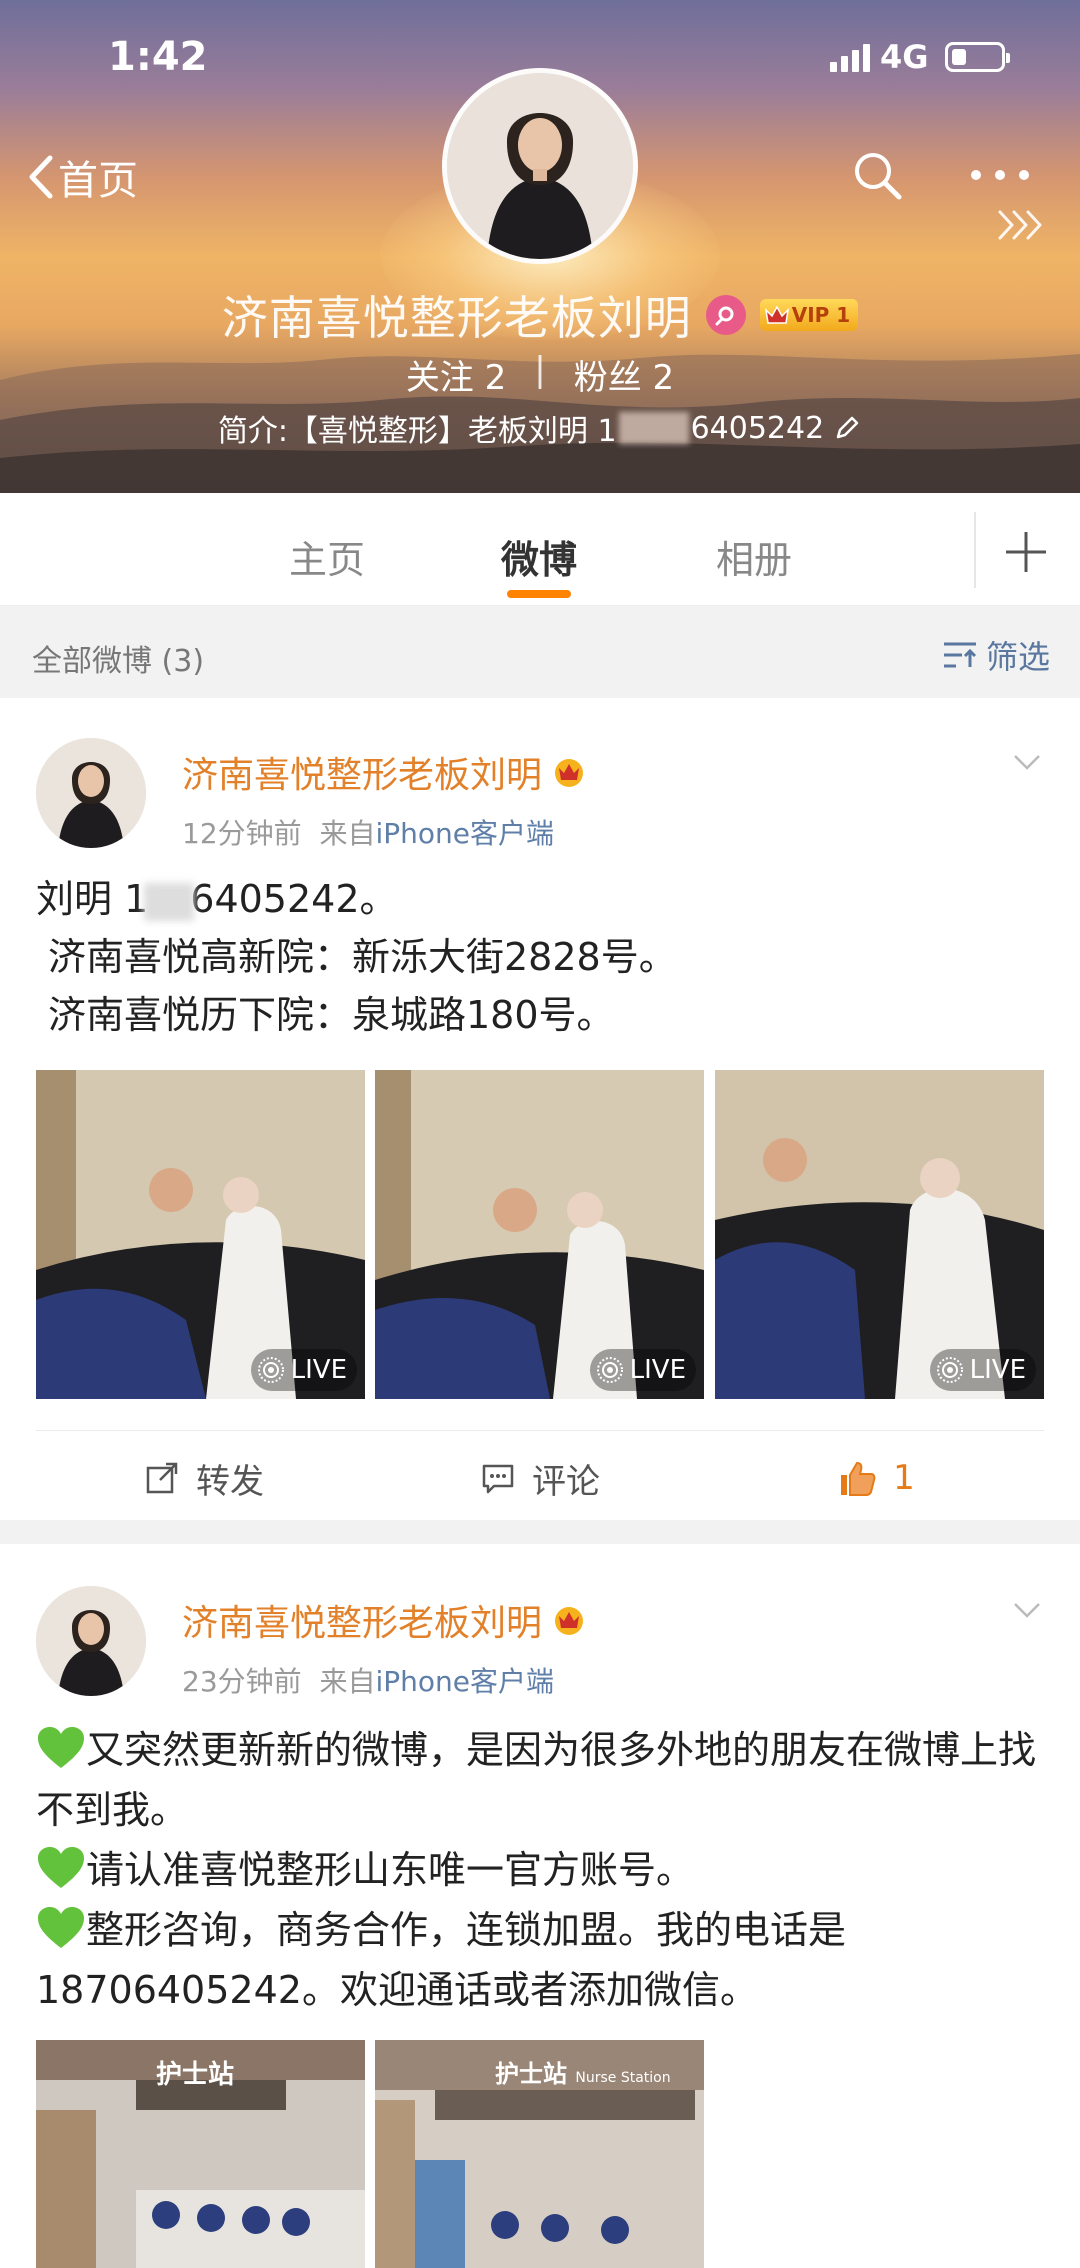 The height and width of the screenshot is (2268, 1080). What do you see at coordinates (531, 2074) in the screenshot?
I see `sign-cn: 护士站` at bounding box center [531, 2074].